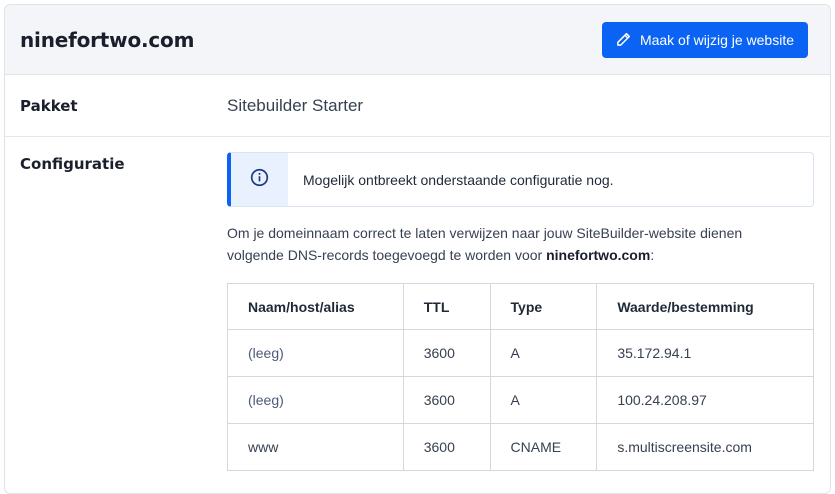 This screenshot has width=835, height=494. Describe the element at coordinates (72, 164) in the screenshot. I see `configuration-label: Configuratie` at that location.